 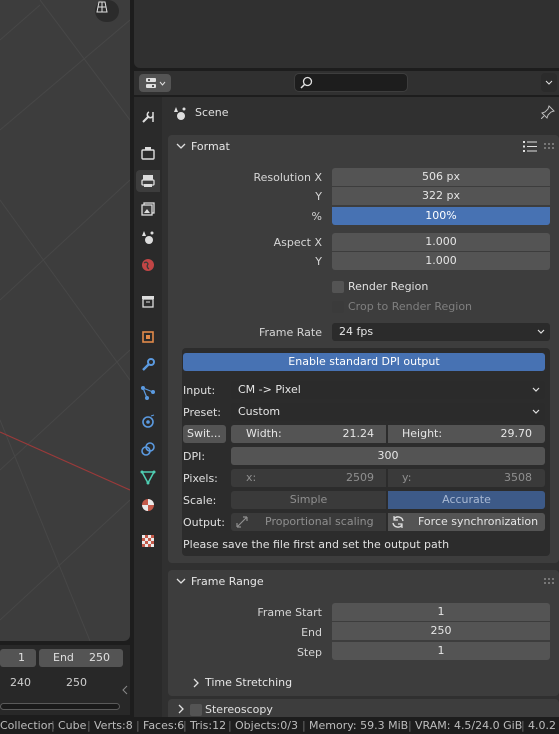 I want to click on tab-modifier, so click(x=148, y=365).